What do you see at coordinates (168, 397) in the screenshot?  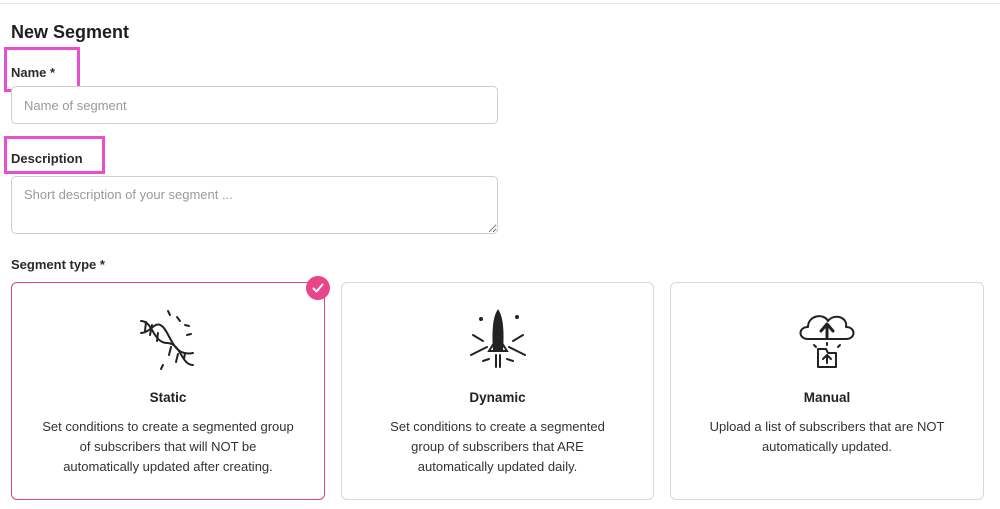 I see `segment-type-title: Static` at bounding box center [168, 397].